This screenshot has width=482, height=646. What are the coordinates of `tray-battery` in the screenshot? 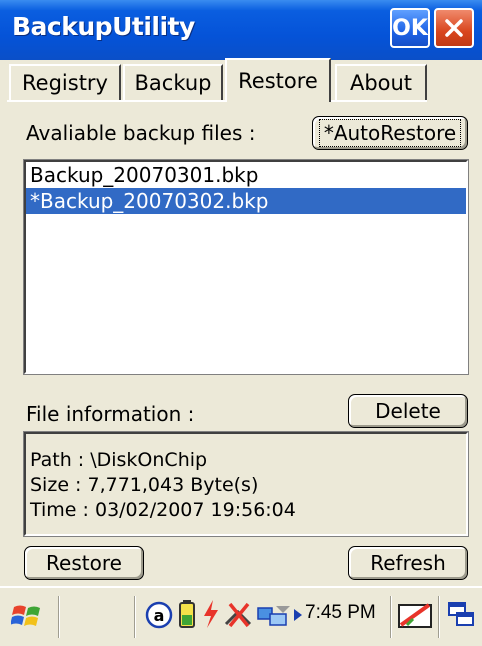 It's located at (187, 614).